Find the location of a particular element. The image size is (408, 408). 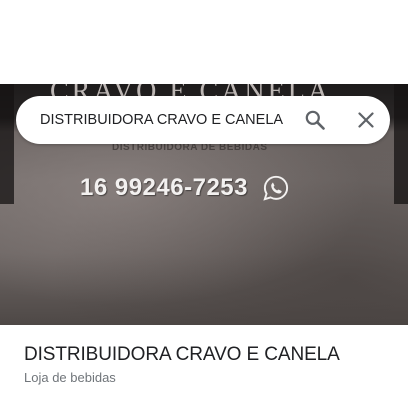

sign-phone-row: 16 99246-7253 is located at coordinates (185, 188).